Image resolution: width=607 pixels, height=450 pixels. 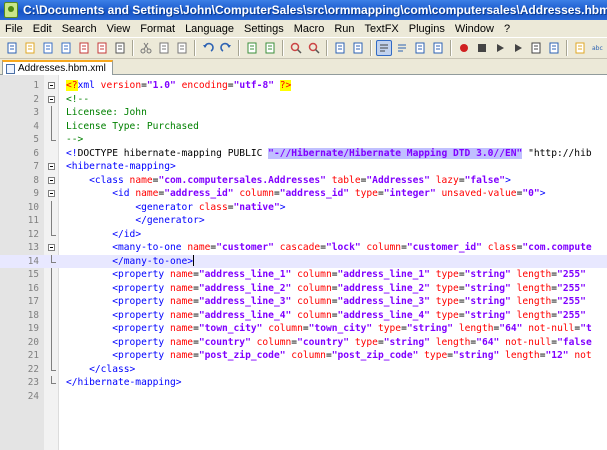 What do you see at coordinates (427, 29) in the screenshot?
I see `menu-plugins: Plugins` at bounding box center [427, 29].